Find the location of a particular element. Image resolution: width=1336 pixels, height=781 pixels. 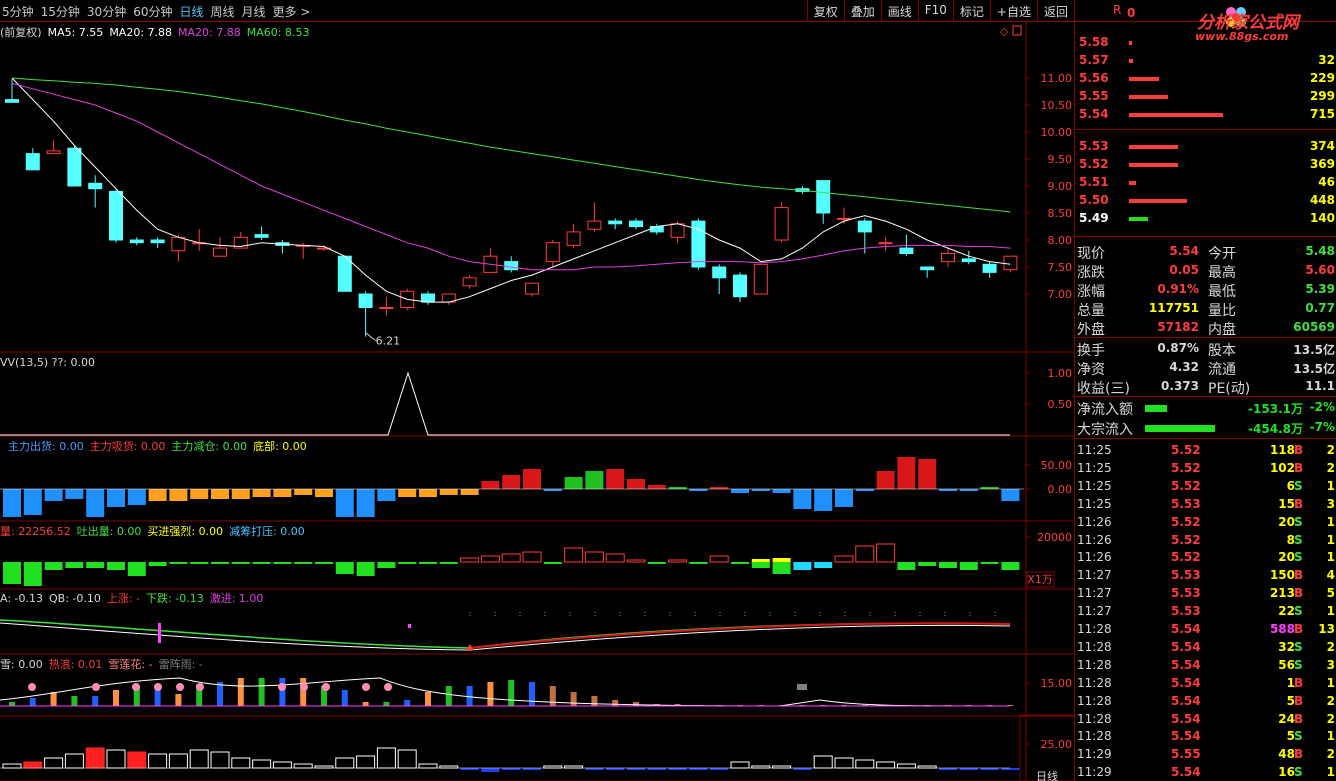

period-tab-0: 5分钟 is located at coordinates (18, 12).